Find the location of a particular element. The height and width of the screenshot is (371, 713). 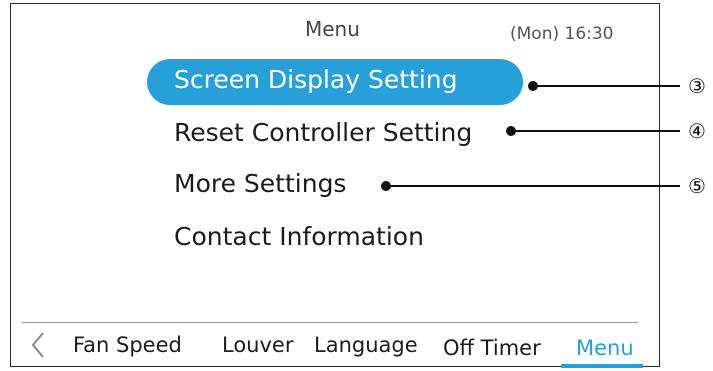

callout-label-4: ④ is located at coordinates (697, 131).